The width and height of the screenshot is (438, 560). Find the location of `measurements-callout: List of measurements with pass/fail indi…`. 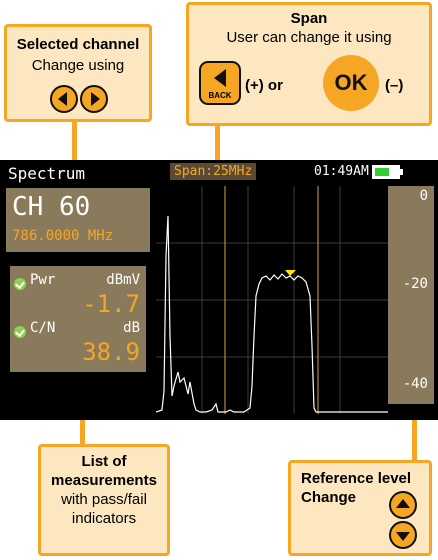

measurements-callout: List of measurements with pass/fail indi… is located at coordinates (104, 500).